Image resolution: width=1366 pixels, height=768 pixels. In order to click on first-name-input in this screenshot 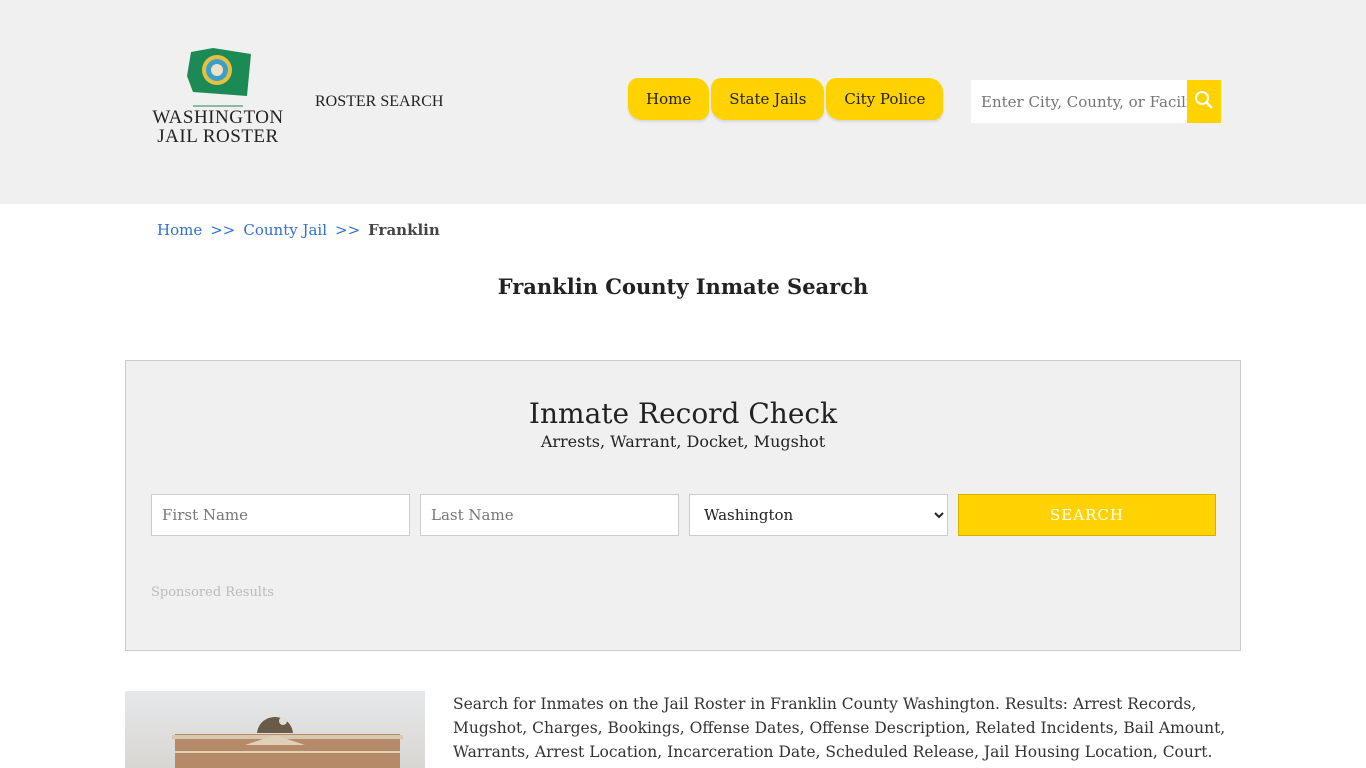, I will do `click(280, 515)`.